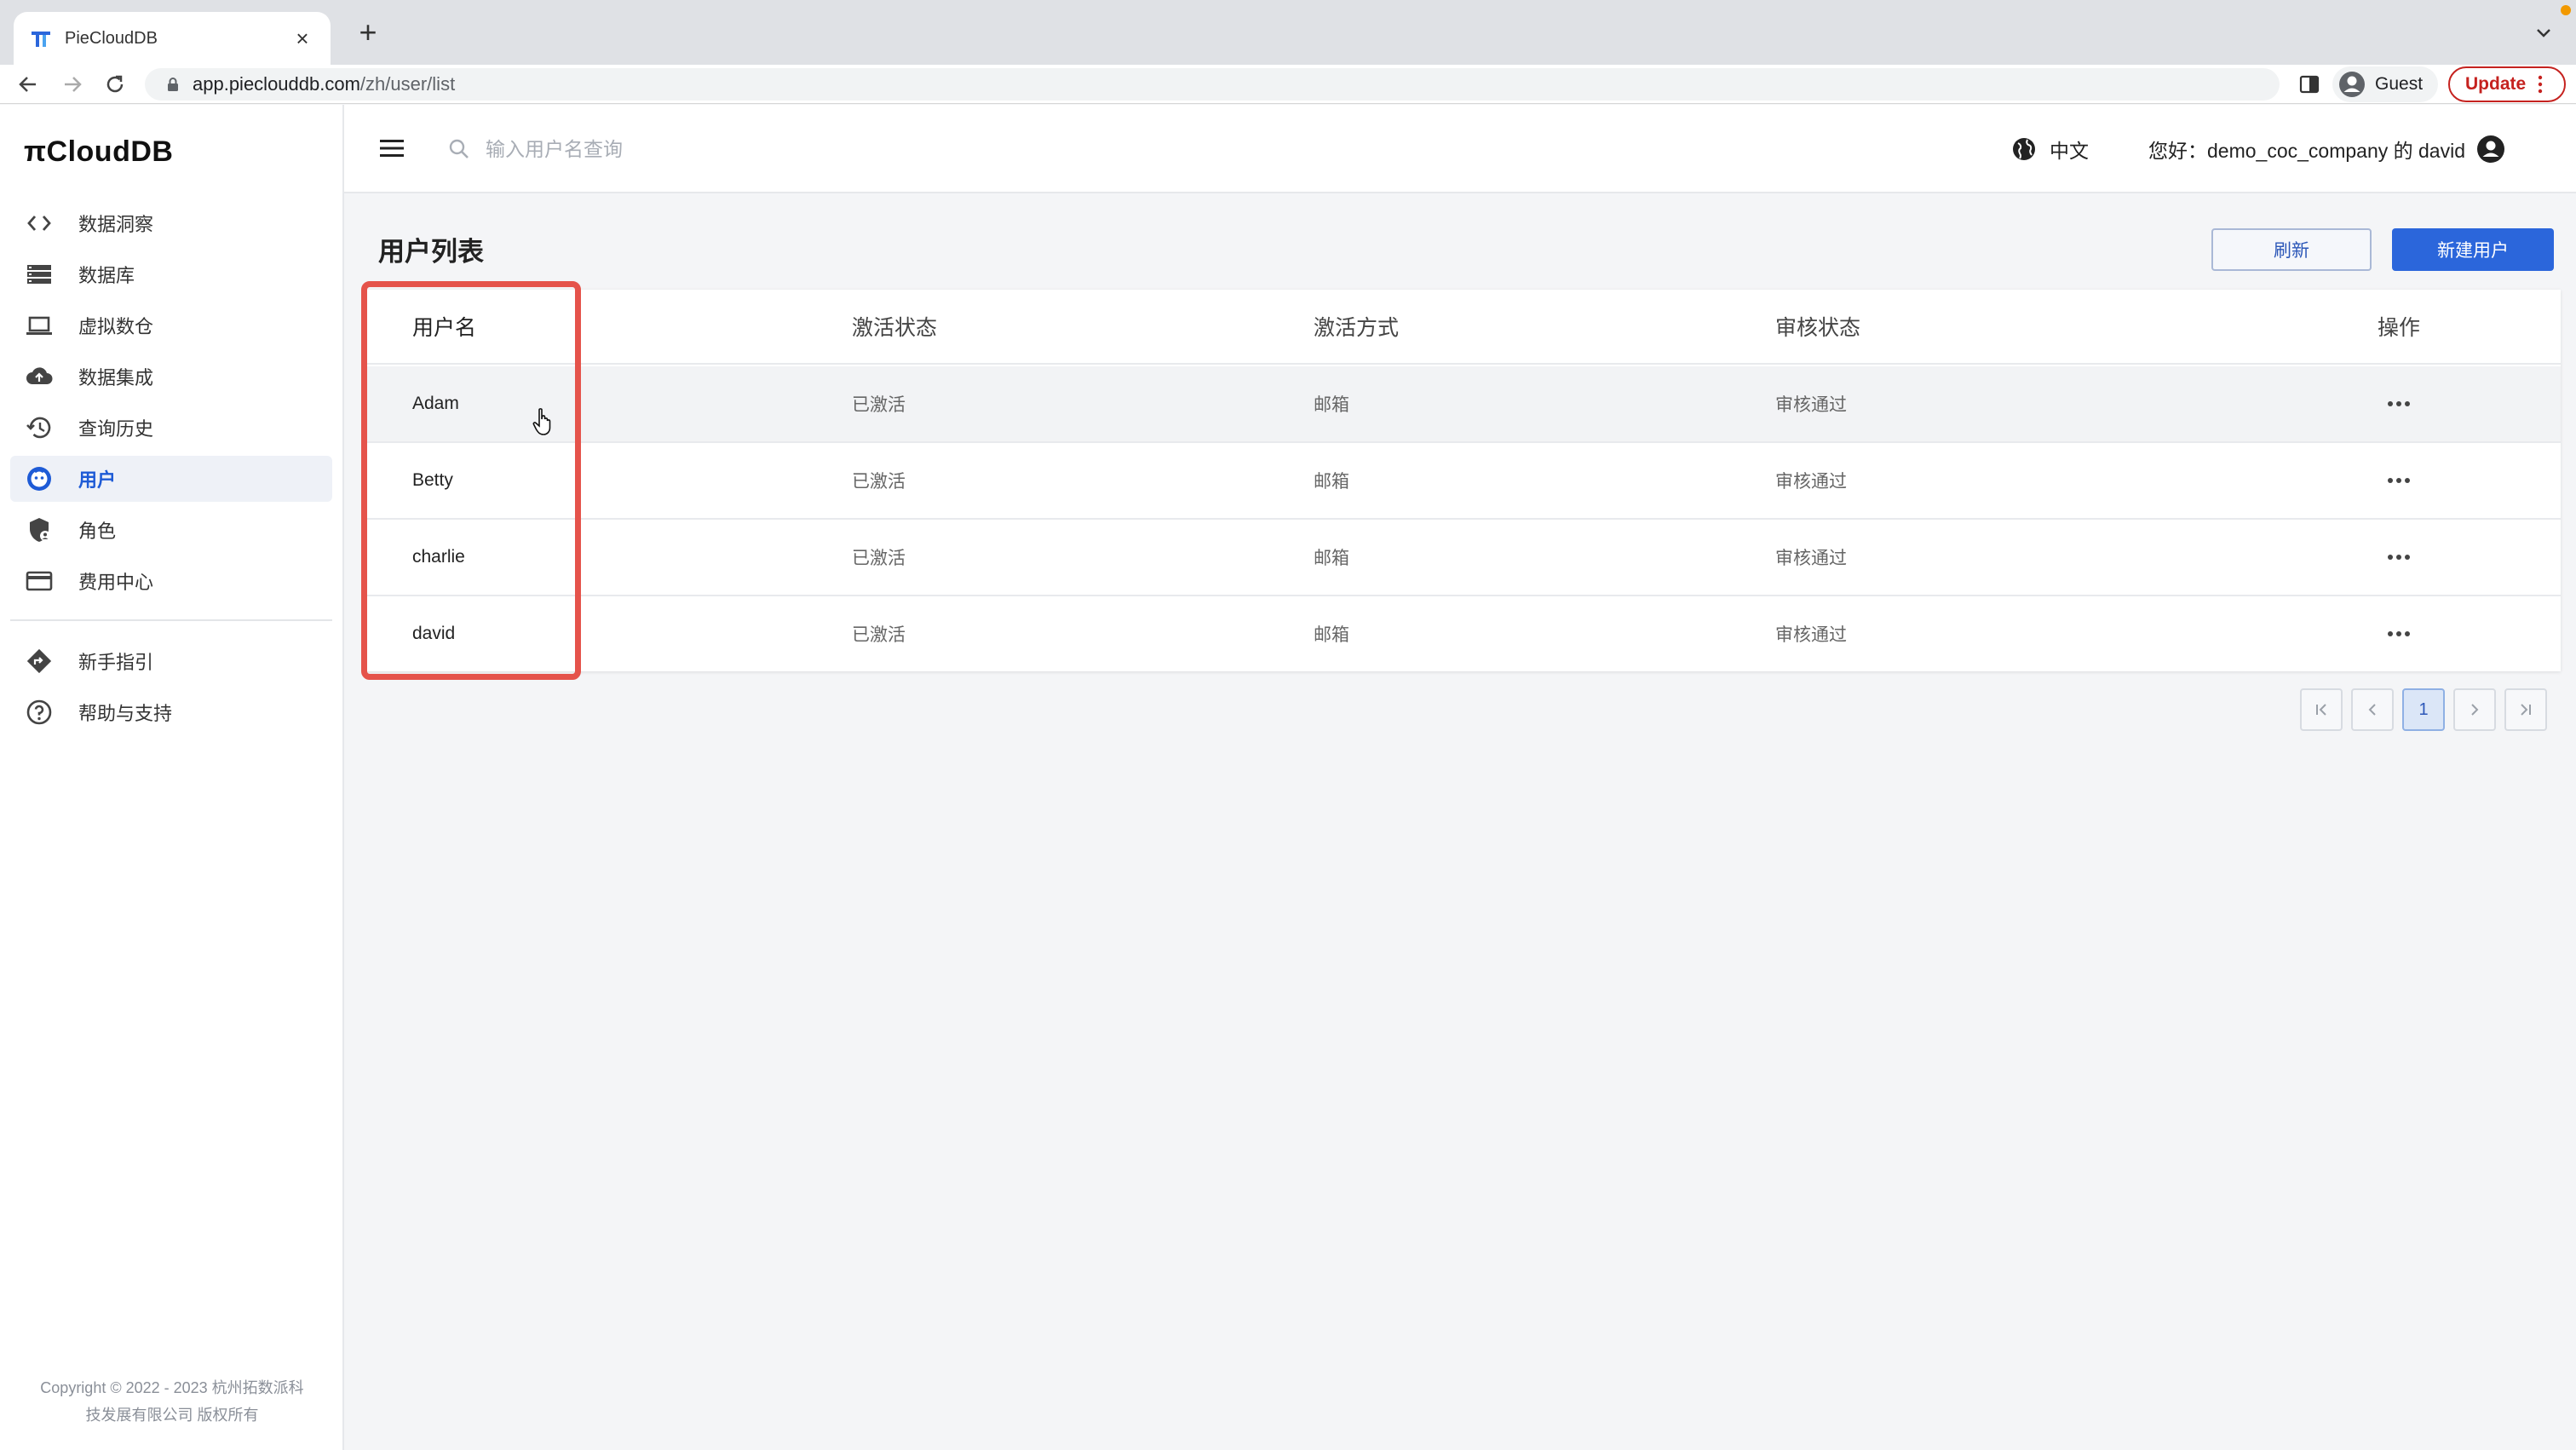  I want to click on pieclouddb-favicon-icon, so click(41, 39).